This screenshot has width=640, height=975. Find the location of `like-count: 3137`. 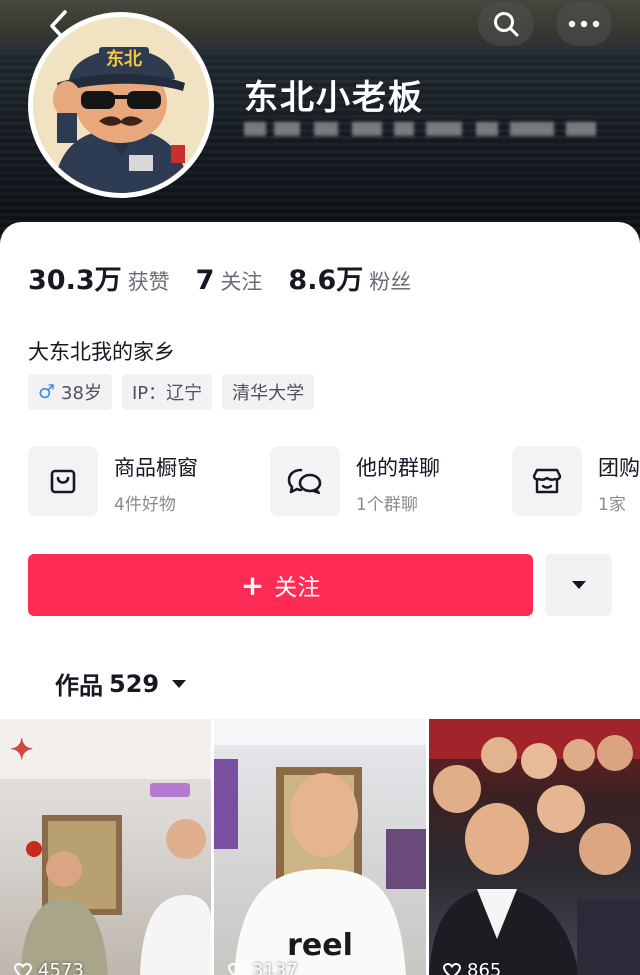

like-count: 3137 is located at coordinates (275, 967).